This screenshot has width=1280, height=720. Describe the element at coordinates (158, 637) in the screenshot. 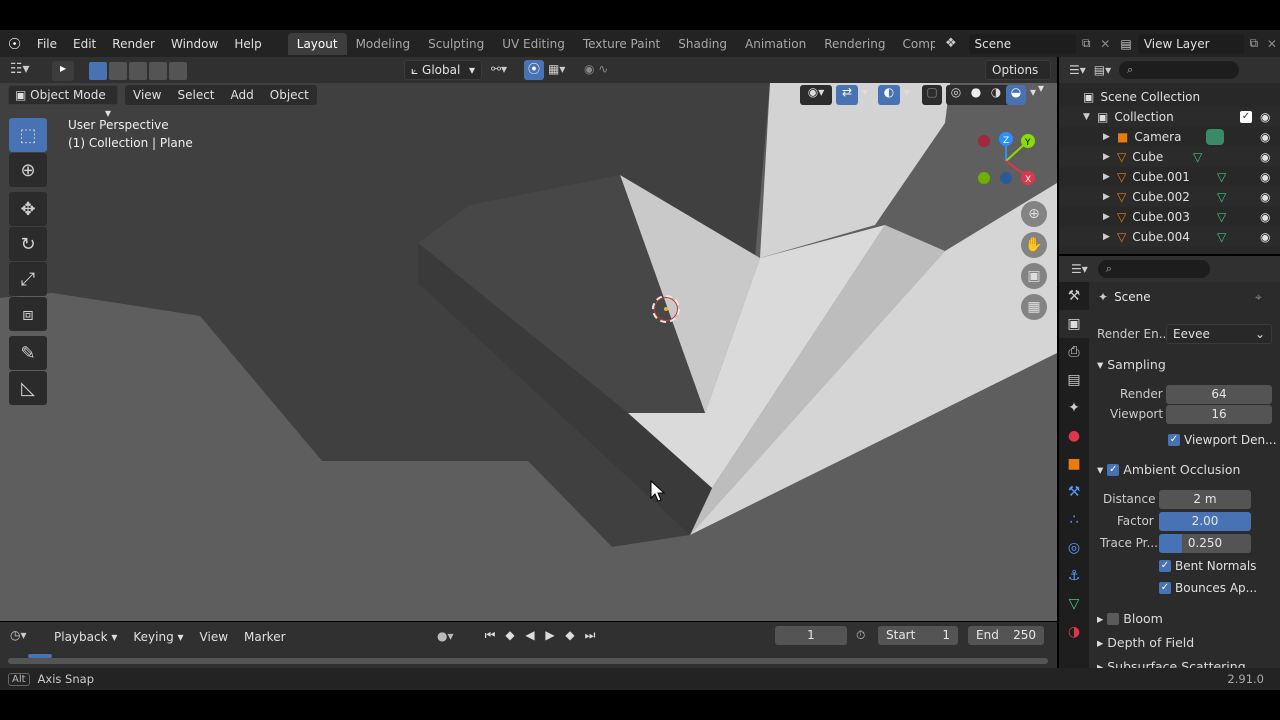

I see `timeline-menu-keying: Keying ▾` at that location.